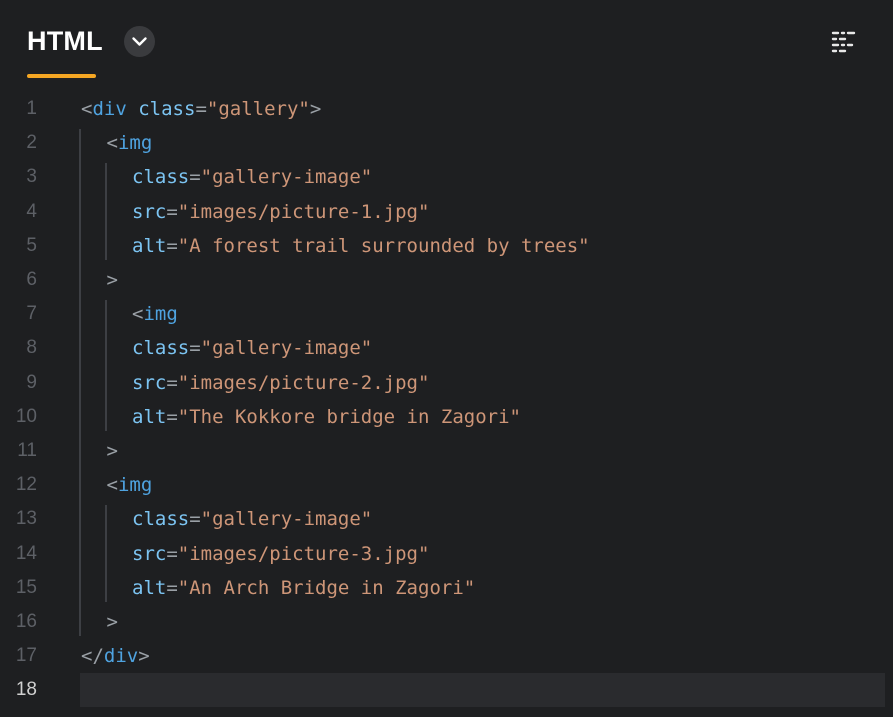 The width and height of the screenshot is (893, 717). Describe the element at coordinates (31, 177) in the screenshot. I see `line-number: 3` at that location.